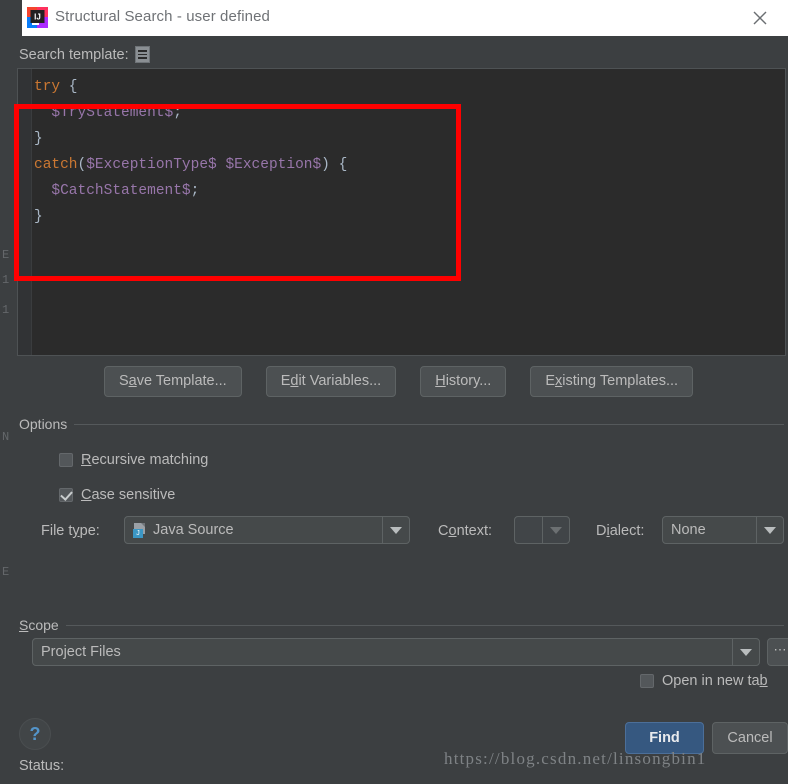  I want to click on open-in-new-tab-checkbox-box, so click(647, 681).